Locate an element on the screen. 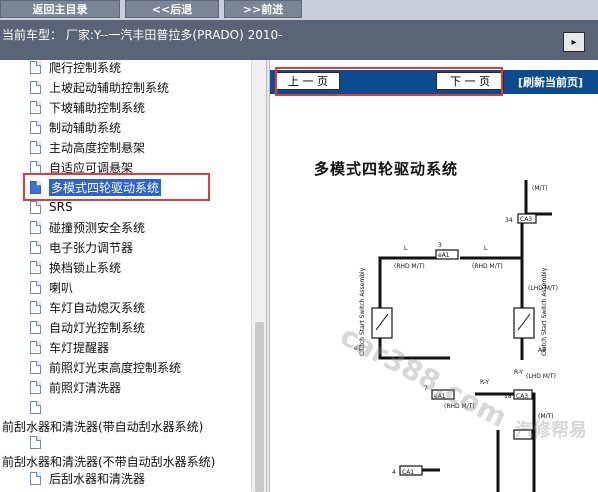 The image size is (598, 492). tree-item-11: 喇叭 is located at coordinates (51, 287).